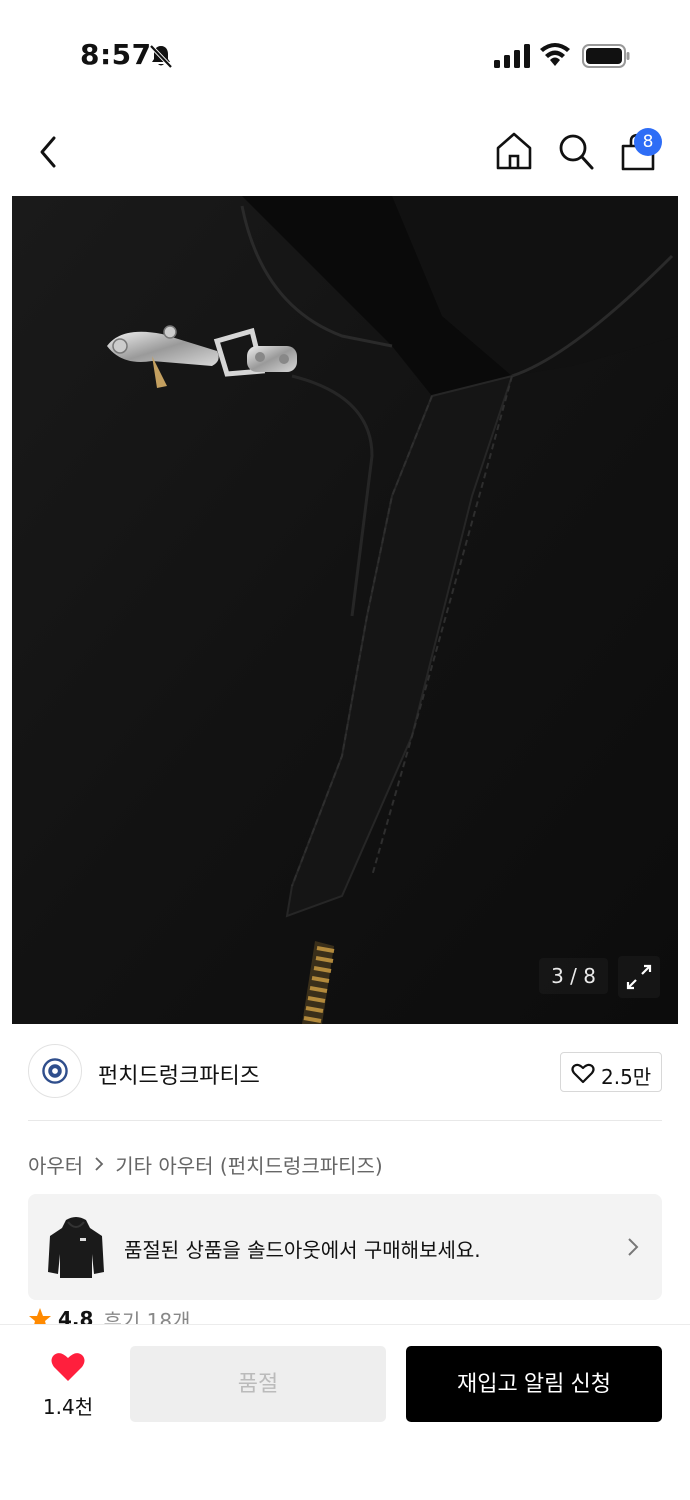  Describe the element at coordinates (258, 1384) in the screenshot. I see `soldout-button: 품절` at that location.